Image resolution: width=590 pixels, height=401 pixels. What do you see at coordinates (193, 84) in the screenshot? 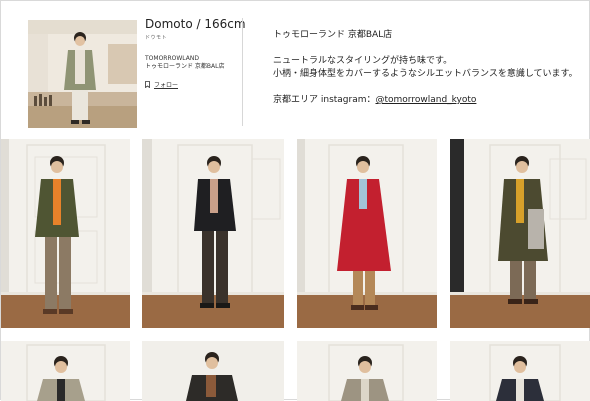
I see `follow-button: フォロー` at bounding box center [193, 84].